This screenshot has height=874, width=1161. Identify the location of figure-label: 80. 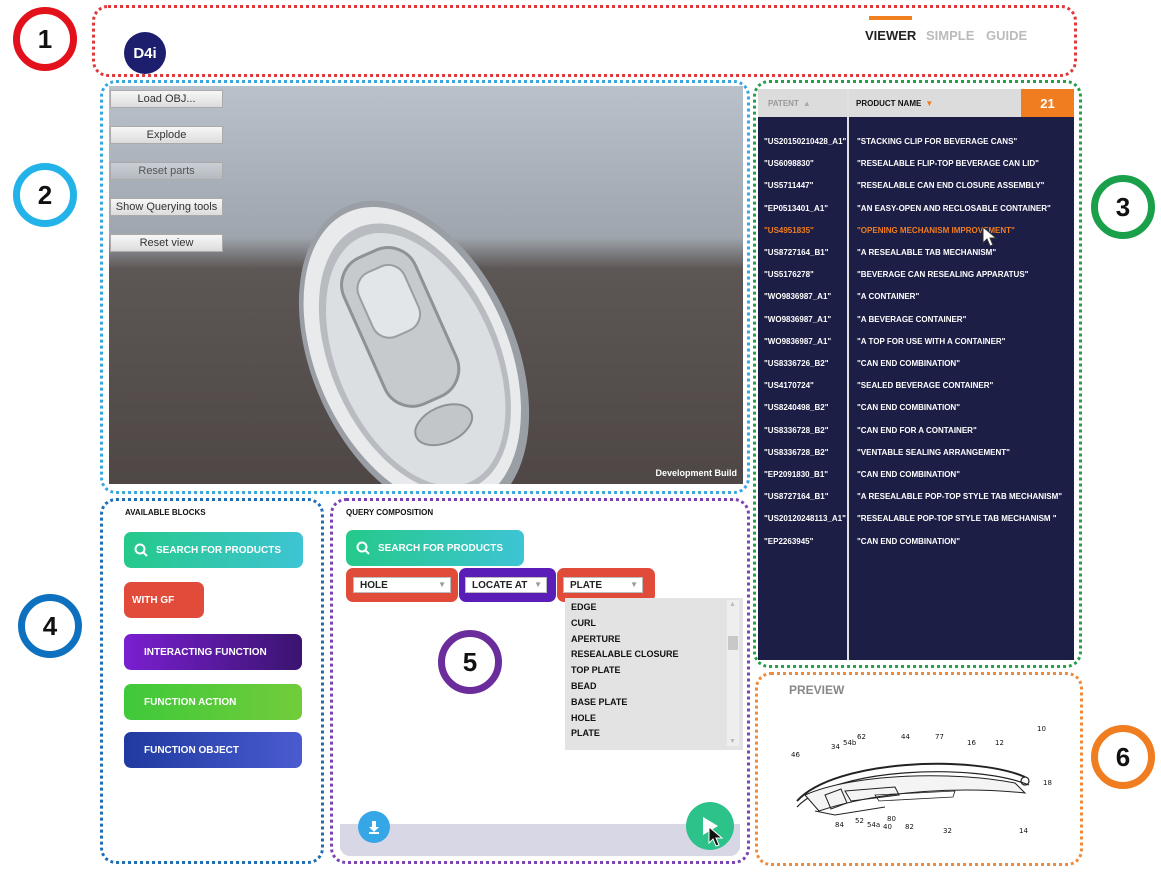
(891, 819).